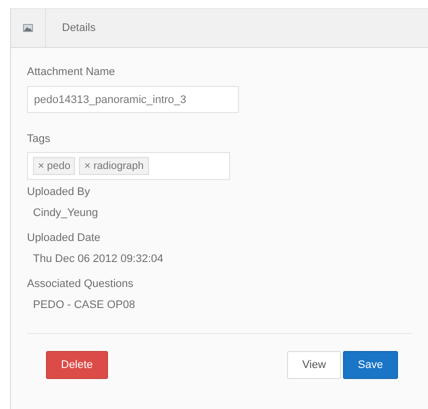 The width and height of the screenshot is (428, 409). Describe the element at coordinates (59, 192) in the screenshot. I see `field-label: Uploaded By` at that location.